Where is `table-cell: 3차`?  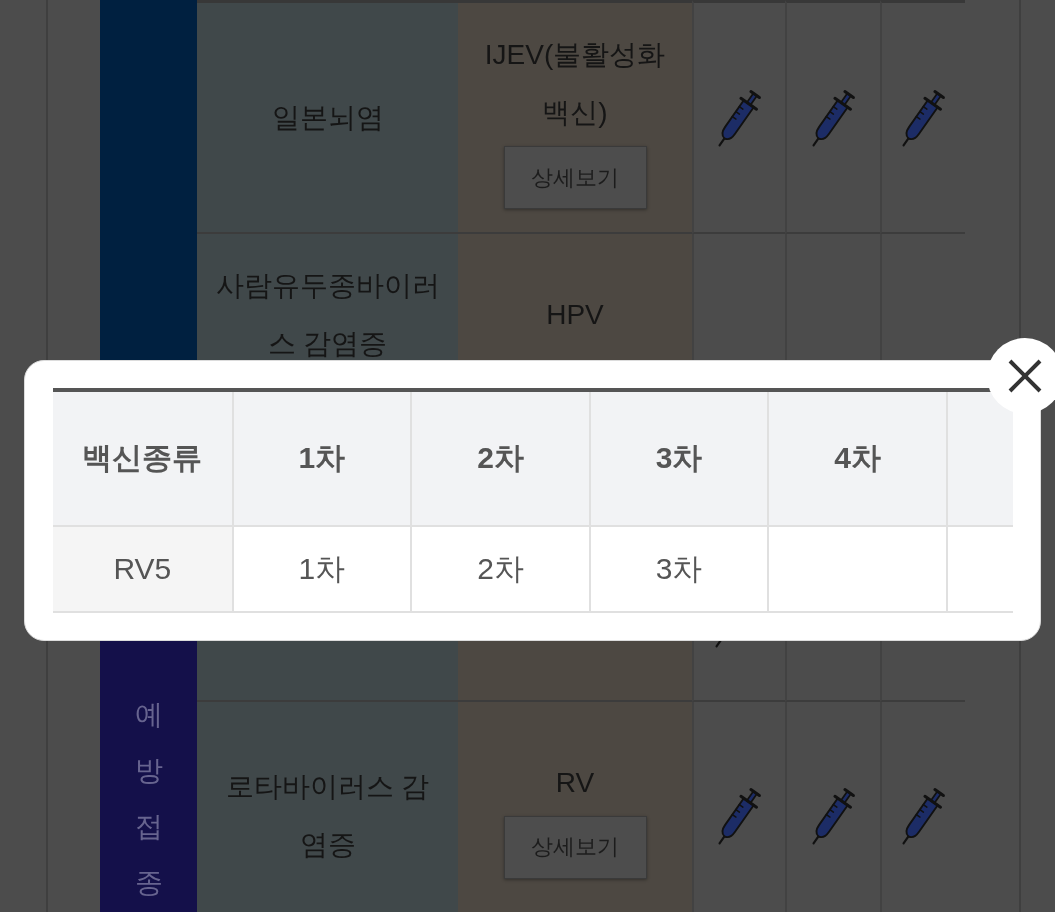 table-cell: 3차 is located at coordinates (678, 569).